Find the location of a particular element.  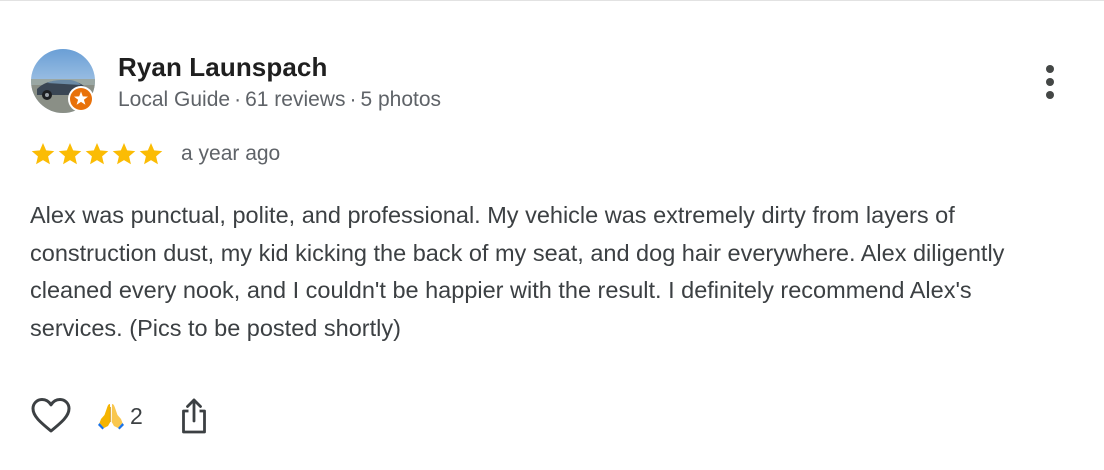

review-count: 61 reviews is located at coordinates (295, 99).